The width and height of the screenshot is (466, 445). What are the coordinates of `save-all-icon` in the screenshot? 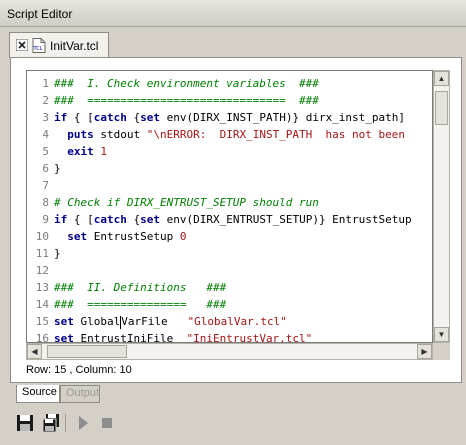 It's located at (51, 423).